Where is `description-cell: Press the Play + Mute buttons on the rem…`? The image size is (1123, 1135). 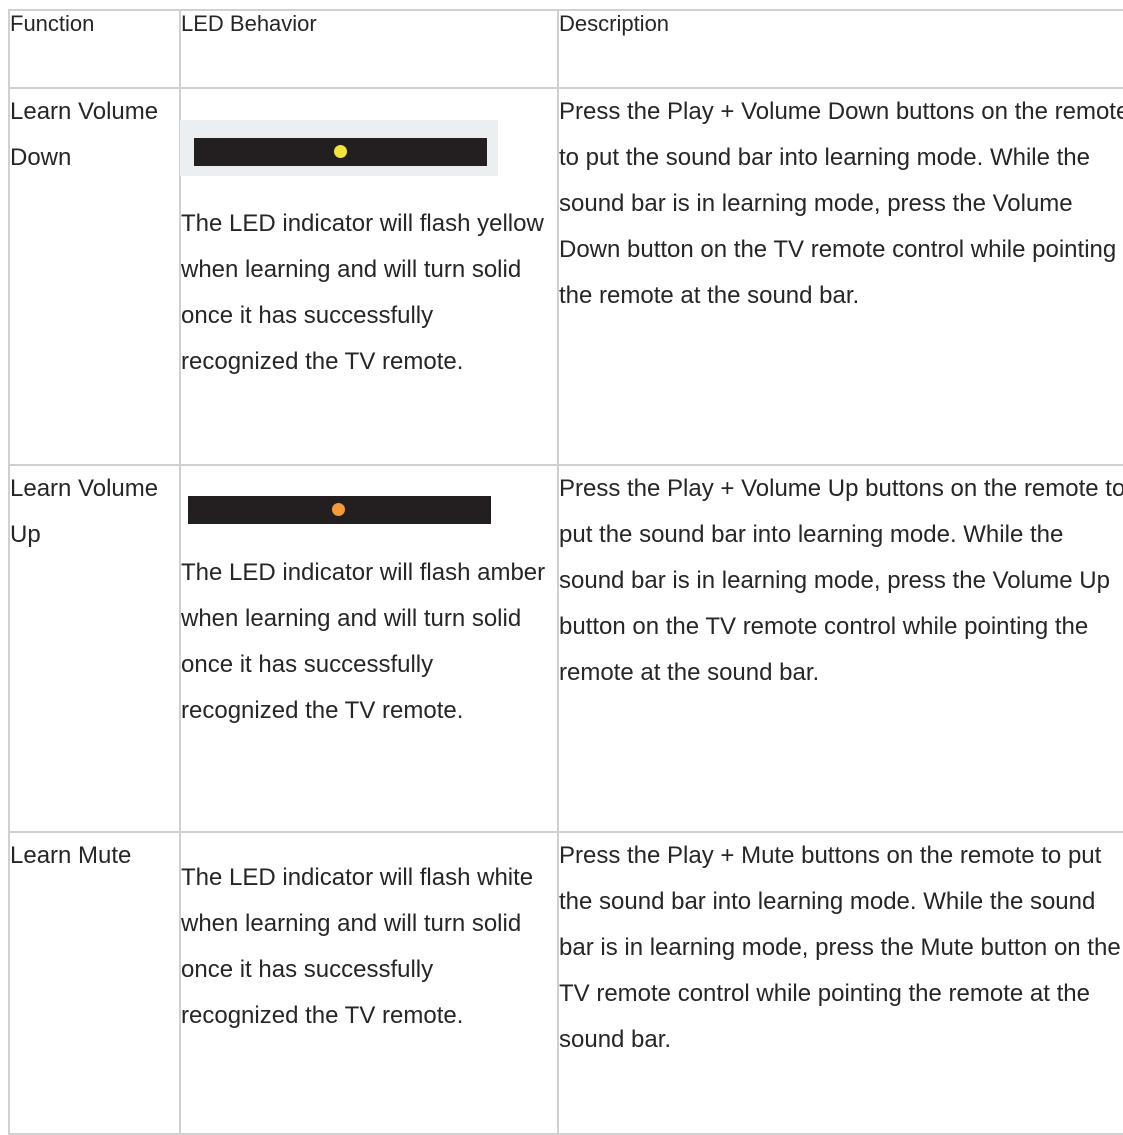 description-cell: Press the Play + Mute buttons on the rem… is located at coordinates (840, 983).